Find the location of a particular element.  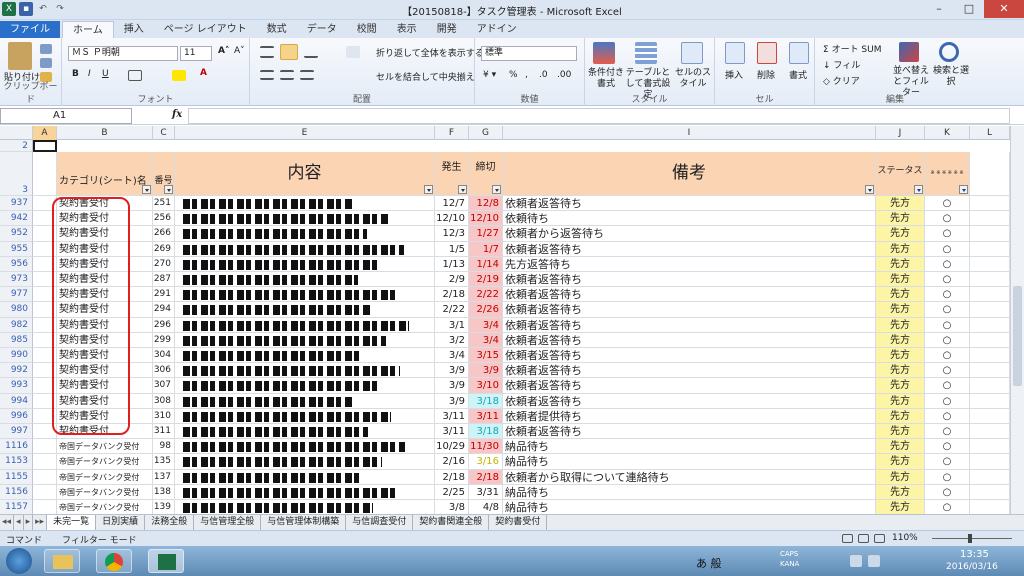

row-header: 1156 is located at coordinates (16, 492).